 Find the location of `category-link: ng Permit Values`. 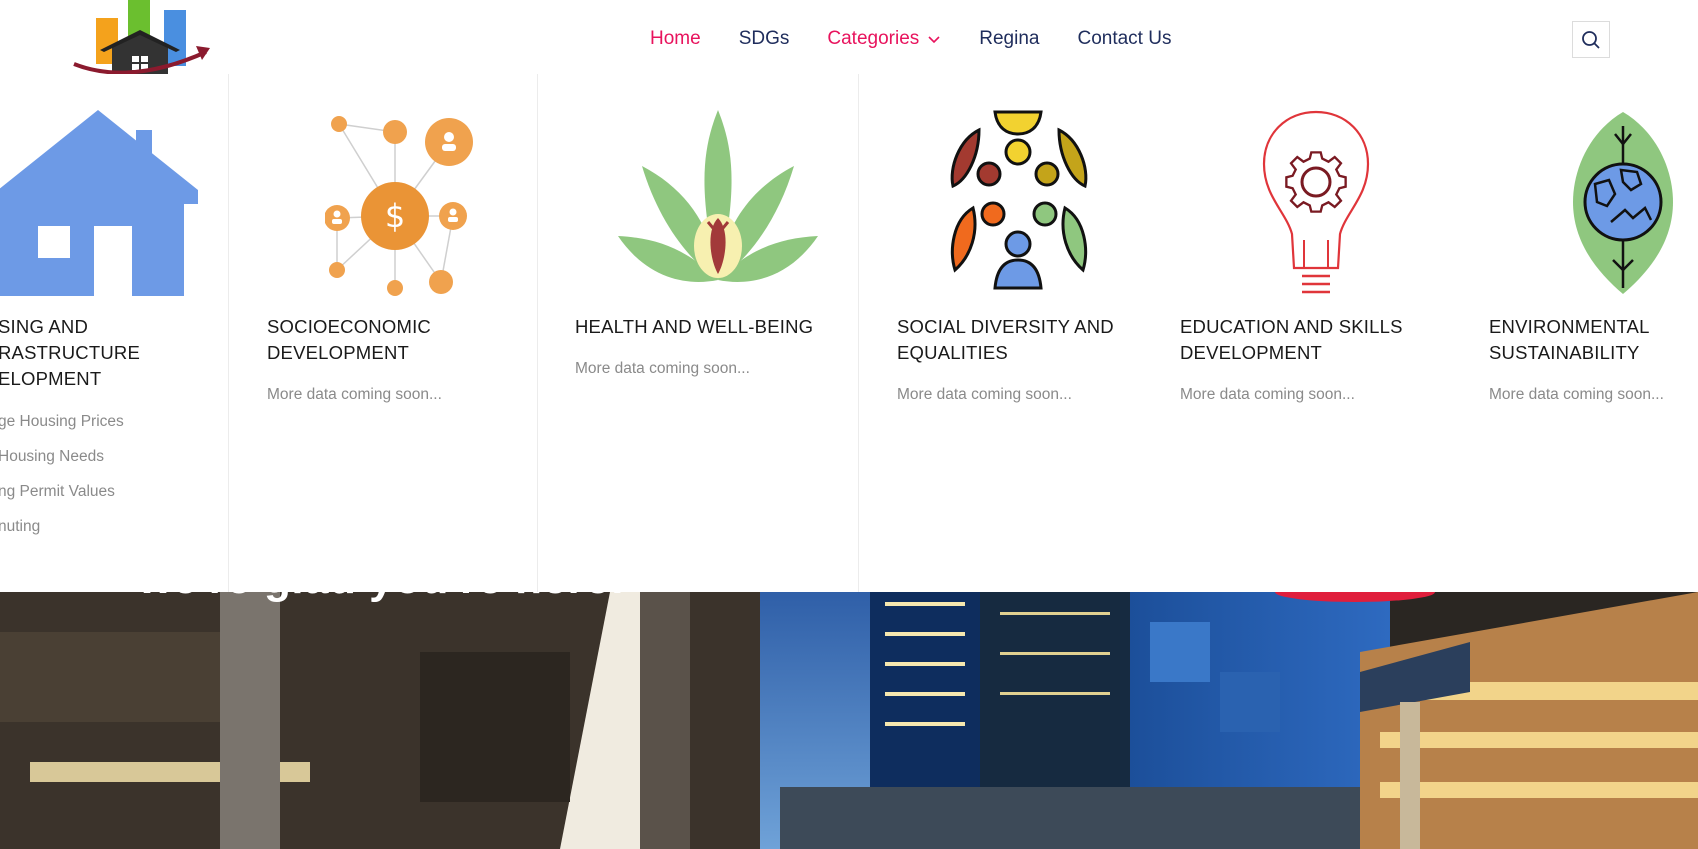

category-link: ng Permit Values is located at coordinates (62, 499).